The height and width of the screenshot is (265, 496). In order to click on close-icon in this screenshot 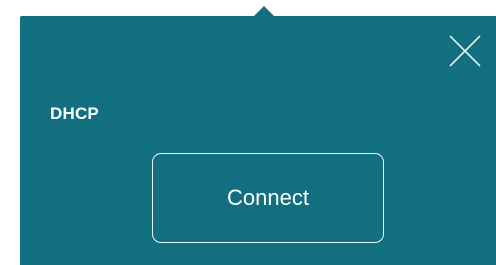, I will do `click(465, 51)`.